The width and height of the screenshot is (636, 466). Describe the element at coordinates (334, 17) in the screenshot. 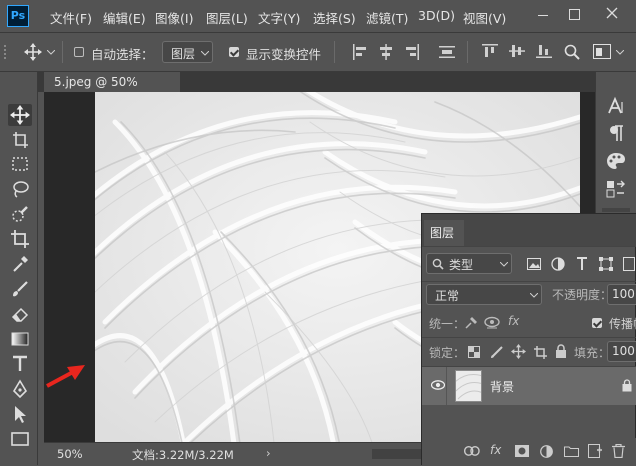

I see `menu-select: 选择(S)` at that location.